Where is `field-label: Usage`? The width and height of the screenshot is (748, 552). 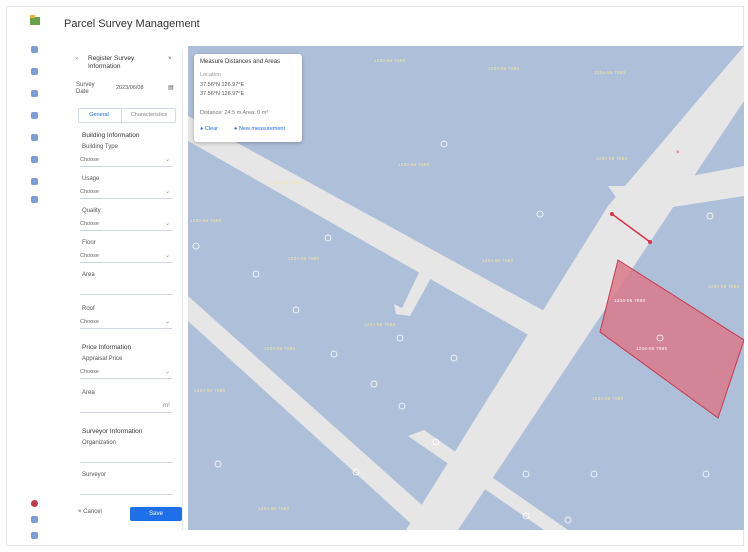
field-label: Usage is located at coordinates (91, 179).